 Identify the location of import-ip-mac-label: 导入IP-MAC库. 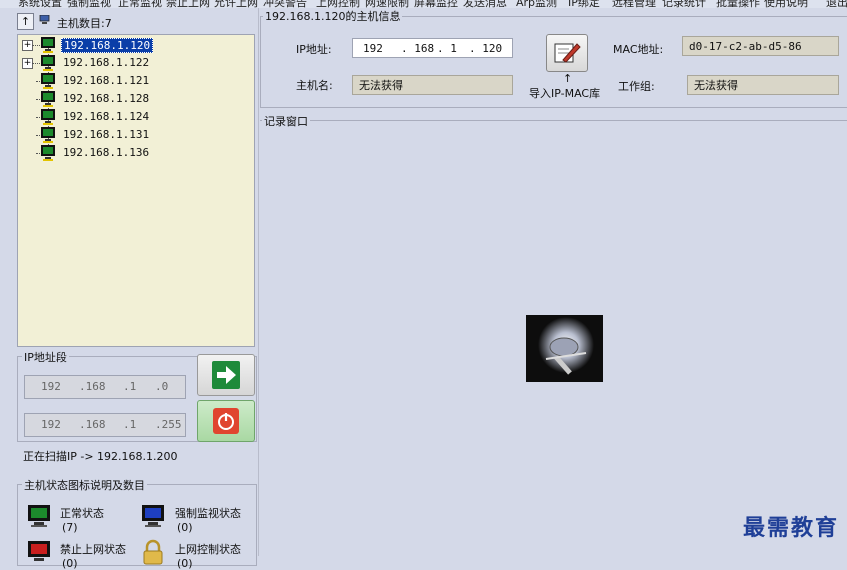
(565, 93).